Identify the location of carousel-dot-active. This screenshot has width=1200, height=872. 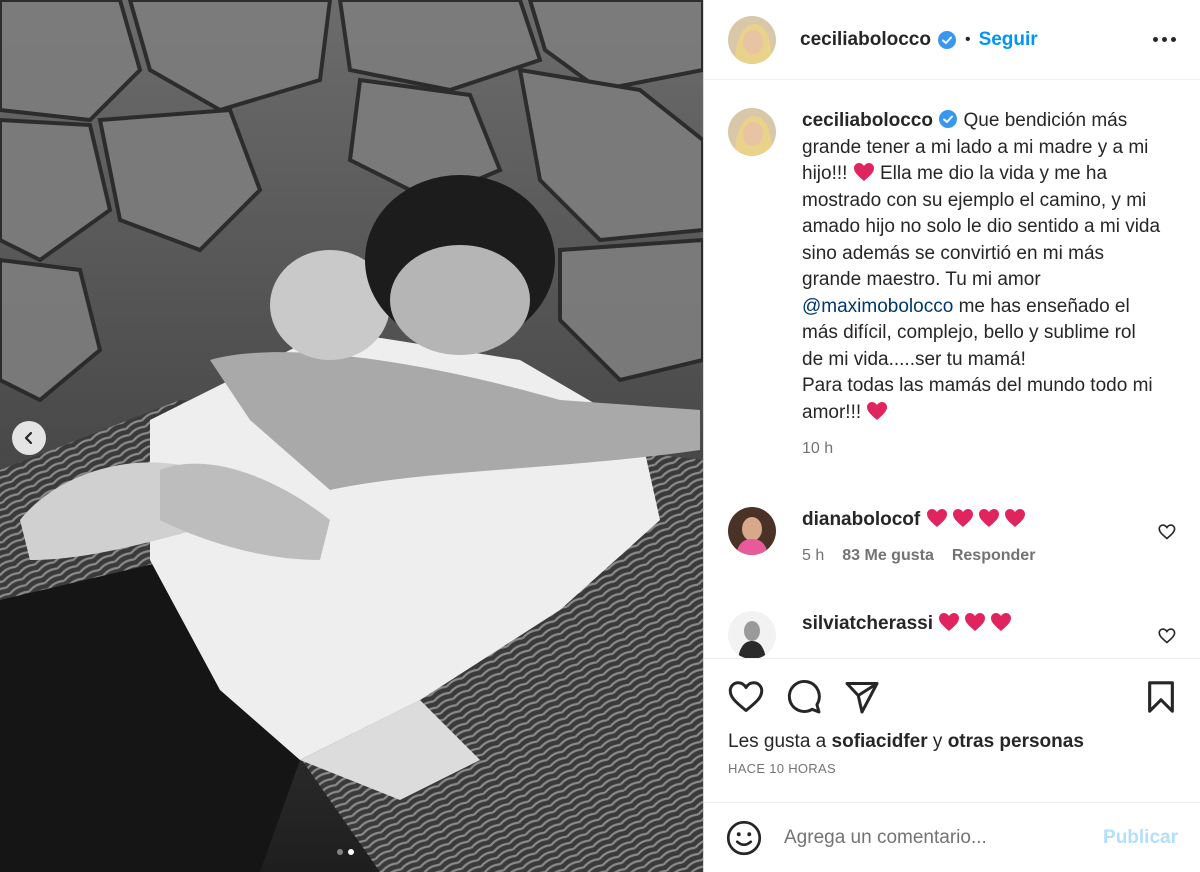
(351, 852).